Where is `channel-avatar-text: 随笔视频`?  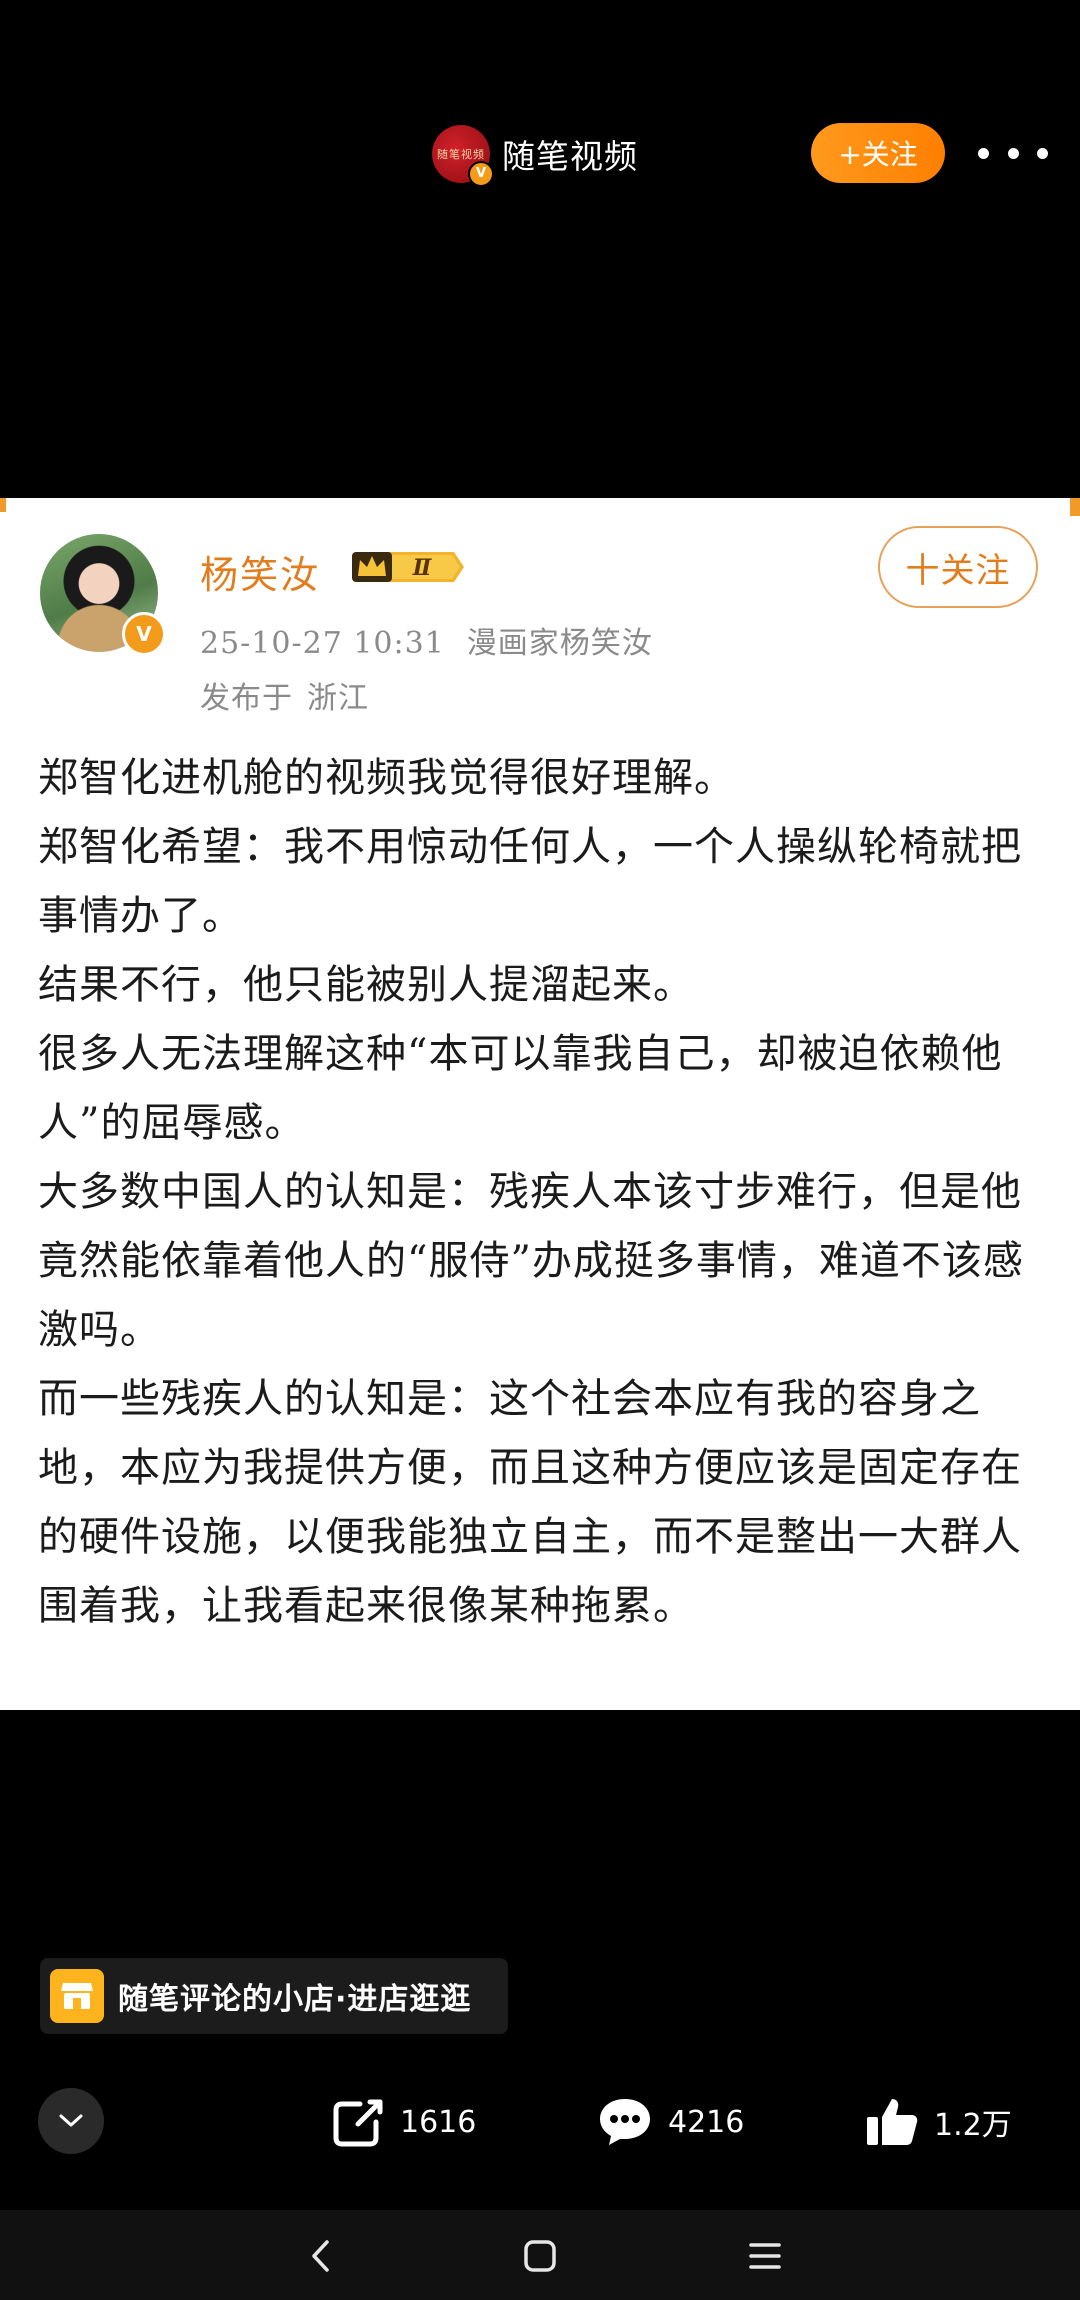 channel-avatar-text: 随笔视频 is located at coordinates (461, 154).